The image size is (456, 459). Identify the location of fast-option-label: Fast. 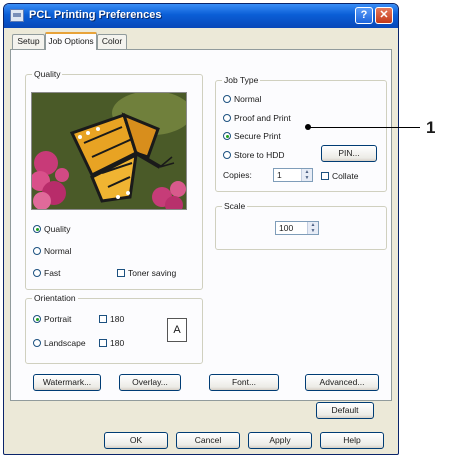
(52, 273).